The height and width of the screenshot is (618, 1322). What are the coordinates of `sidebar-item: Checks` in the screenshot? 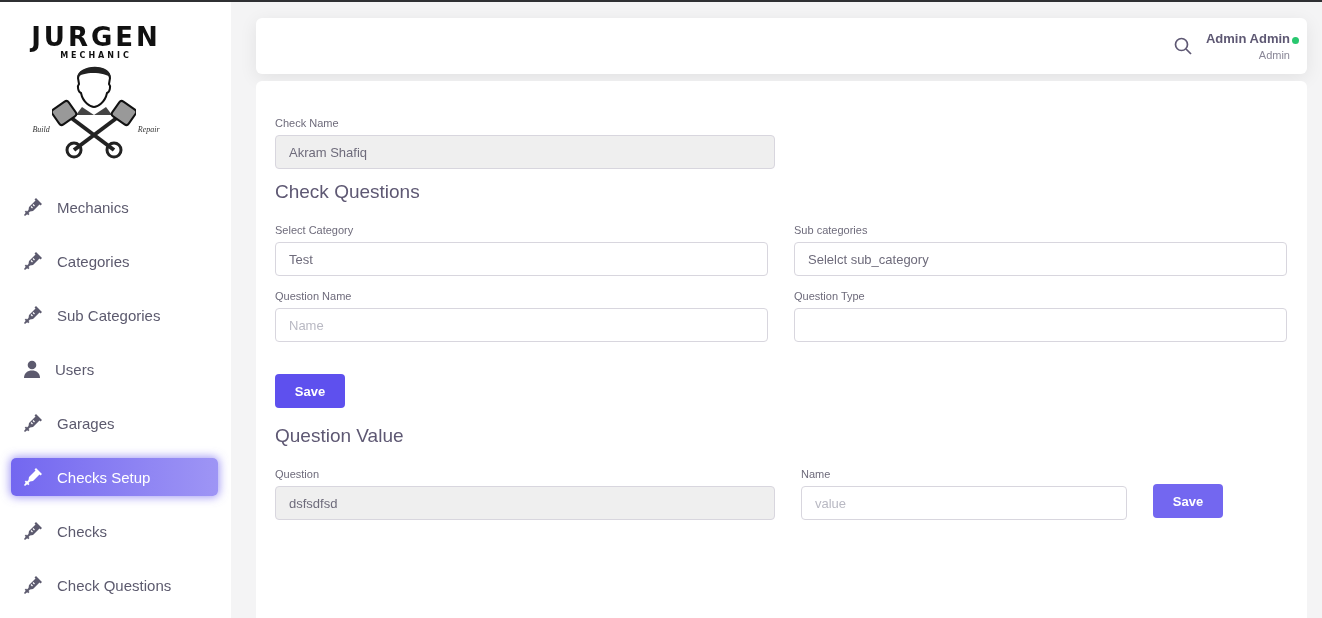 It's located at (114, 531).